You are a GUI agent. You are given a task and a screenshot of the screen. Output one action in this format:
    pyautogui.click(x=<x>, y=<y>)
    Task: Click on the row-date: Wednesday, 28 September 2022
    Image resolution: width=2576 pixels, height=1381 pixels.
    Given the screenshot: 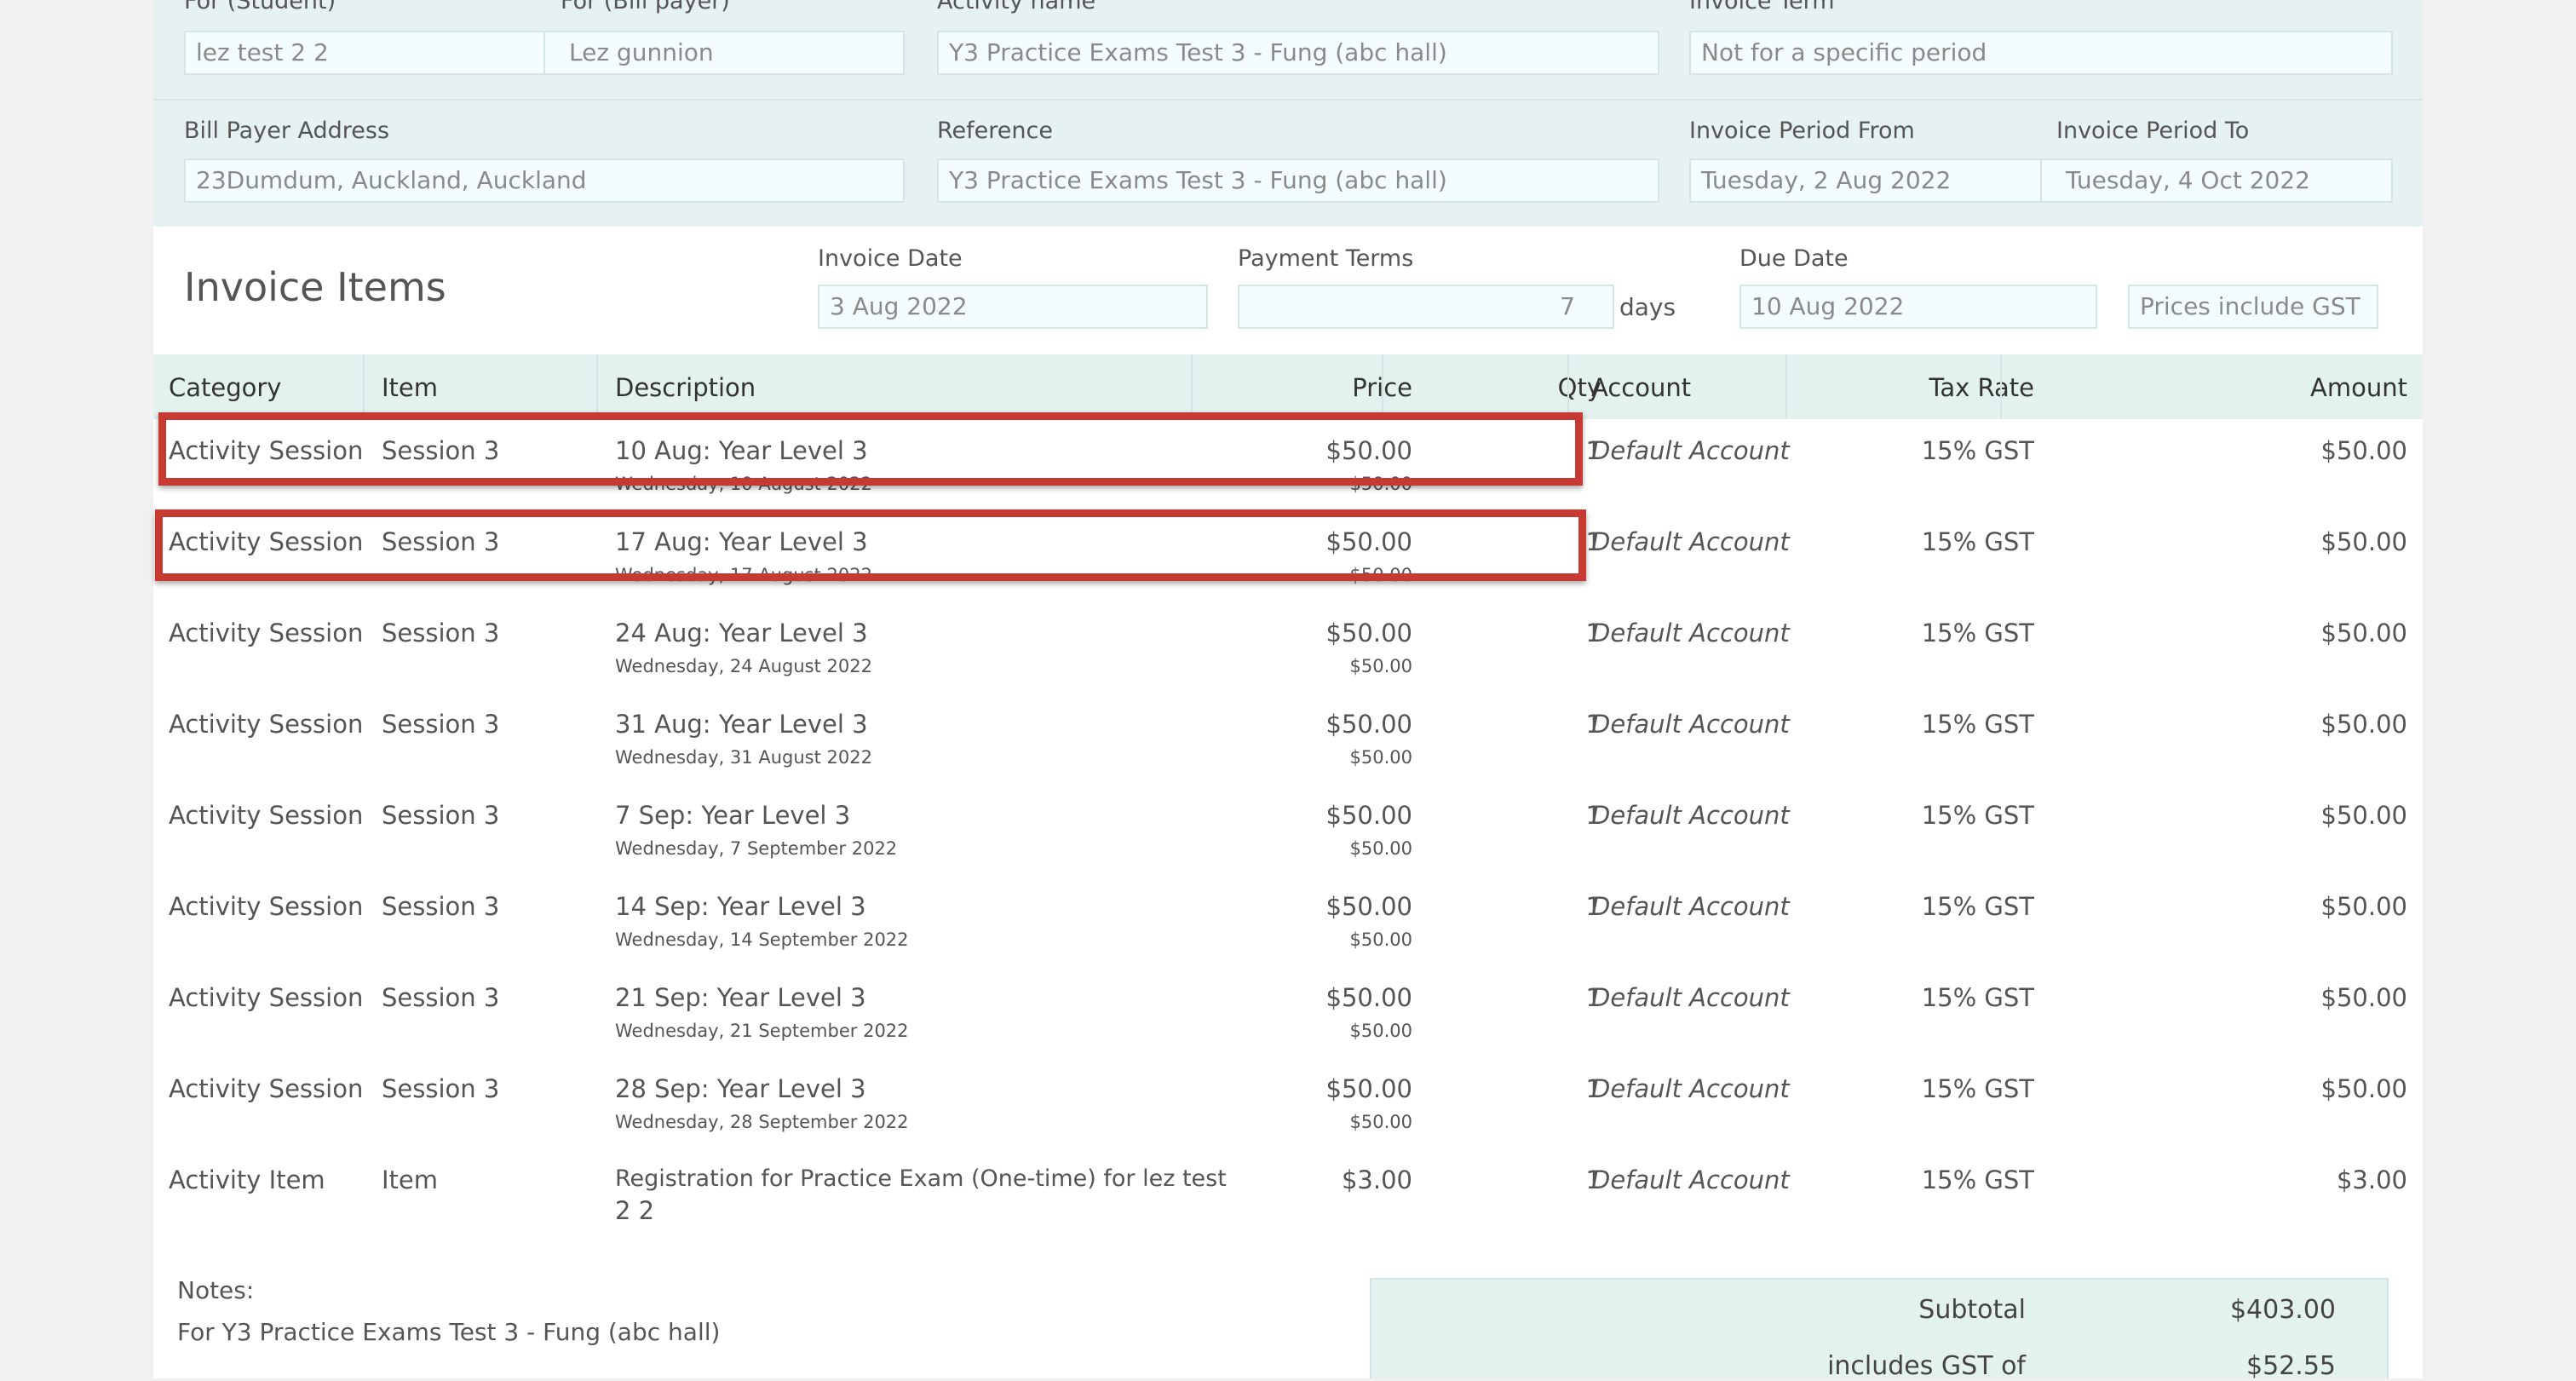 What is the action you would take?
    pyautogui.click(x=762, y=1122)
    